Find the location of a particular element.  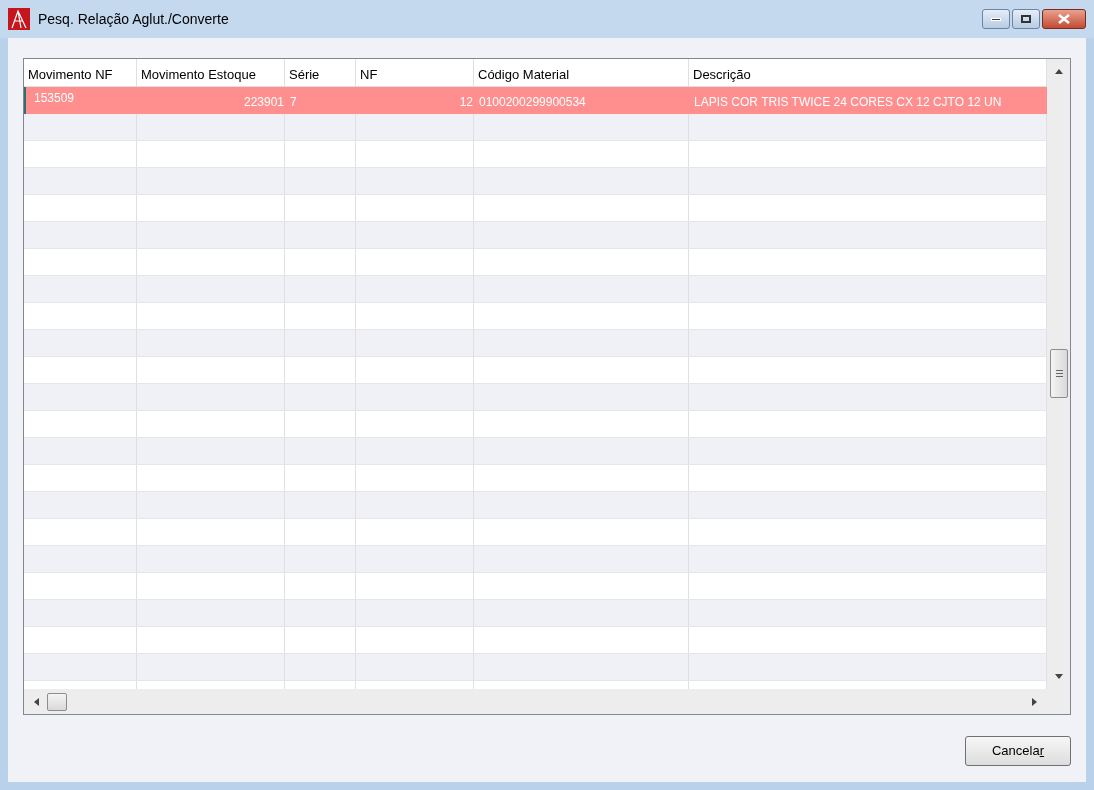

table-cell-text: 12 is located at coordinates (466, 102).